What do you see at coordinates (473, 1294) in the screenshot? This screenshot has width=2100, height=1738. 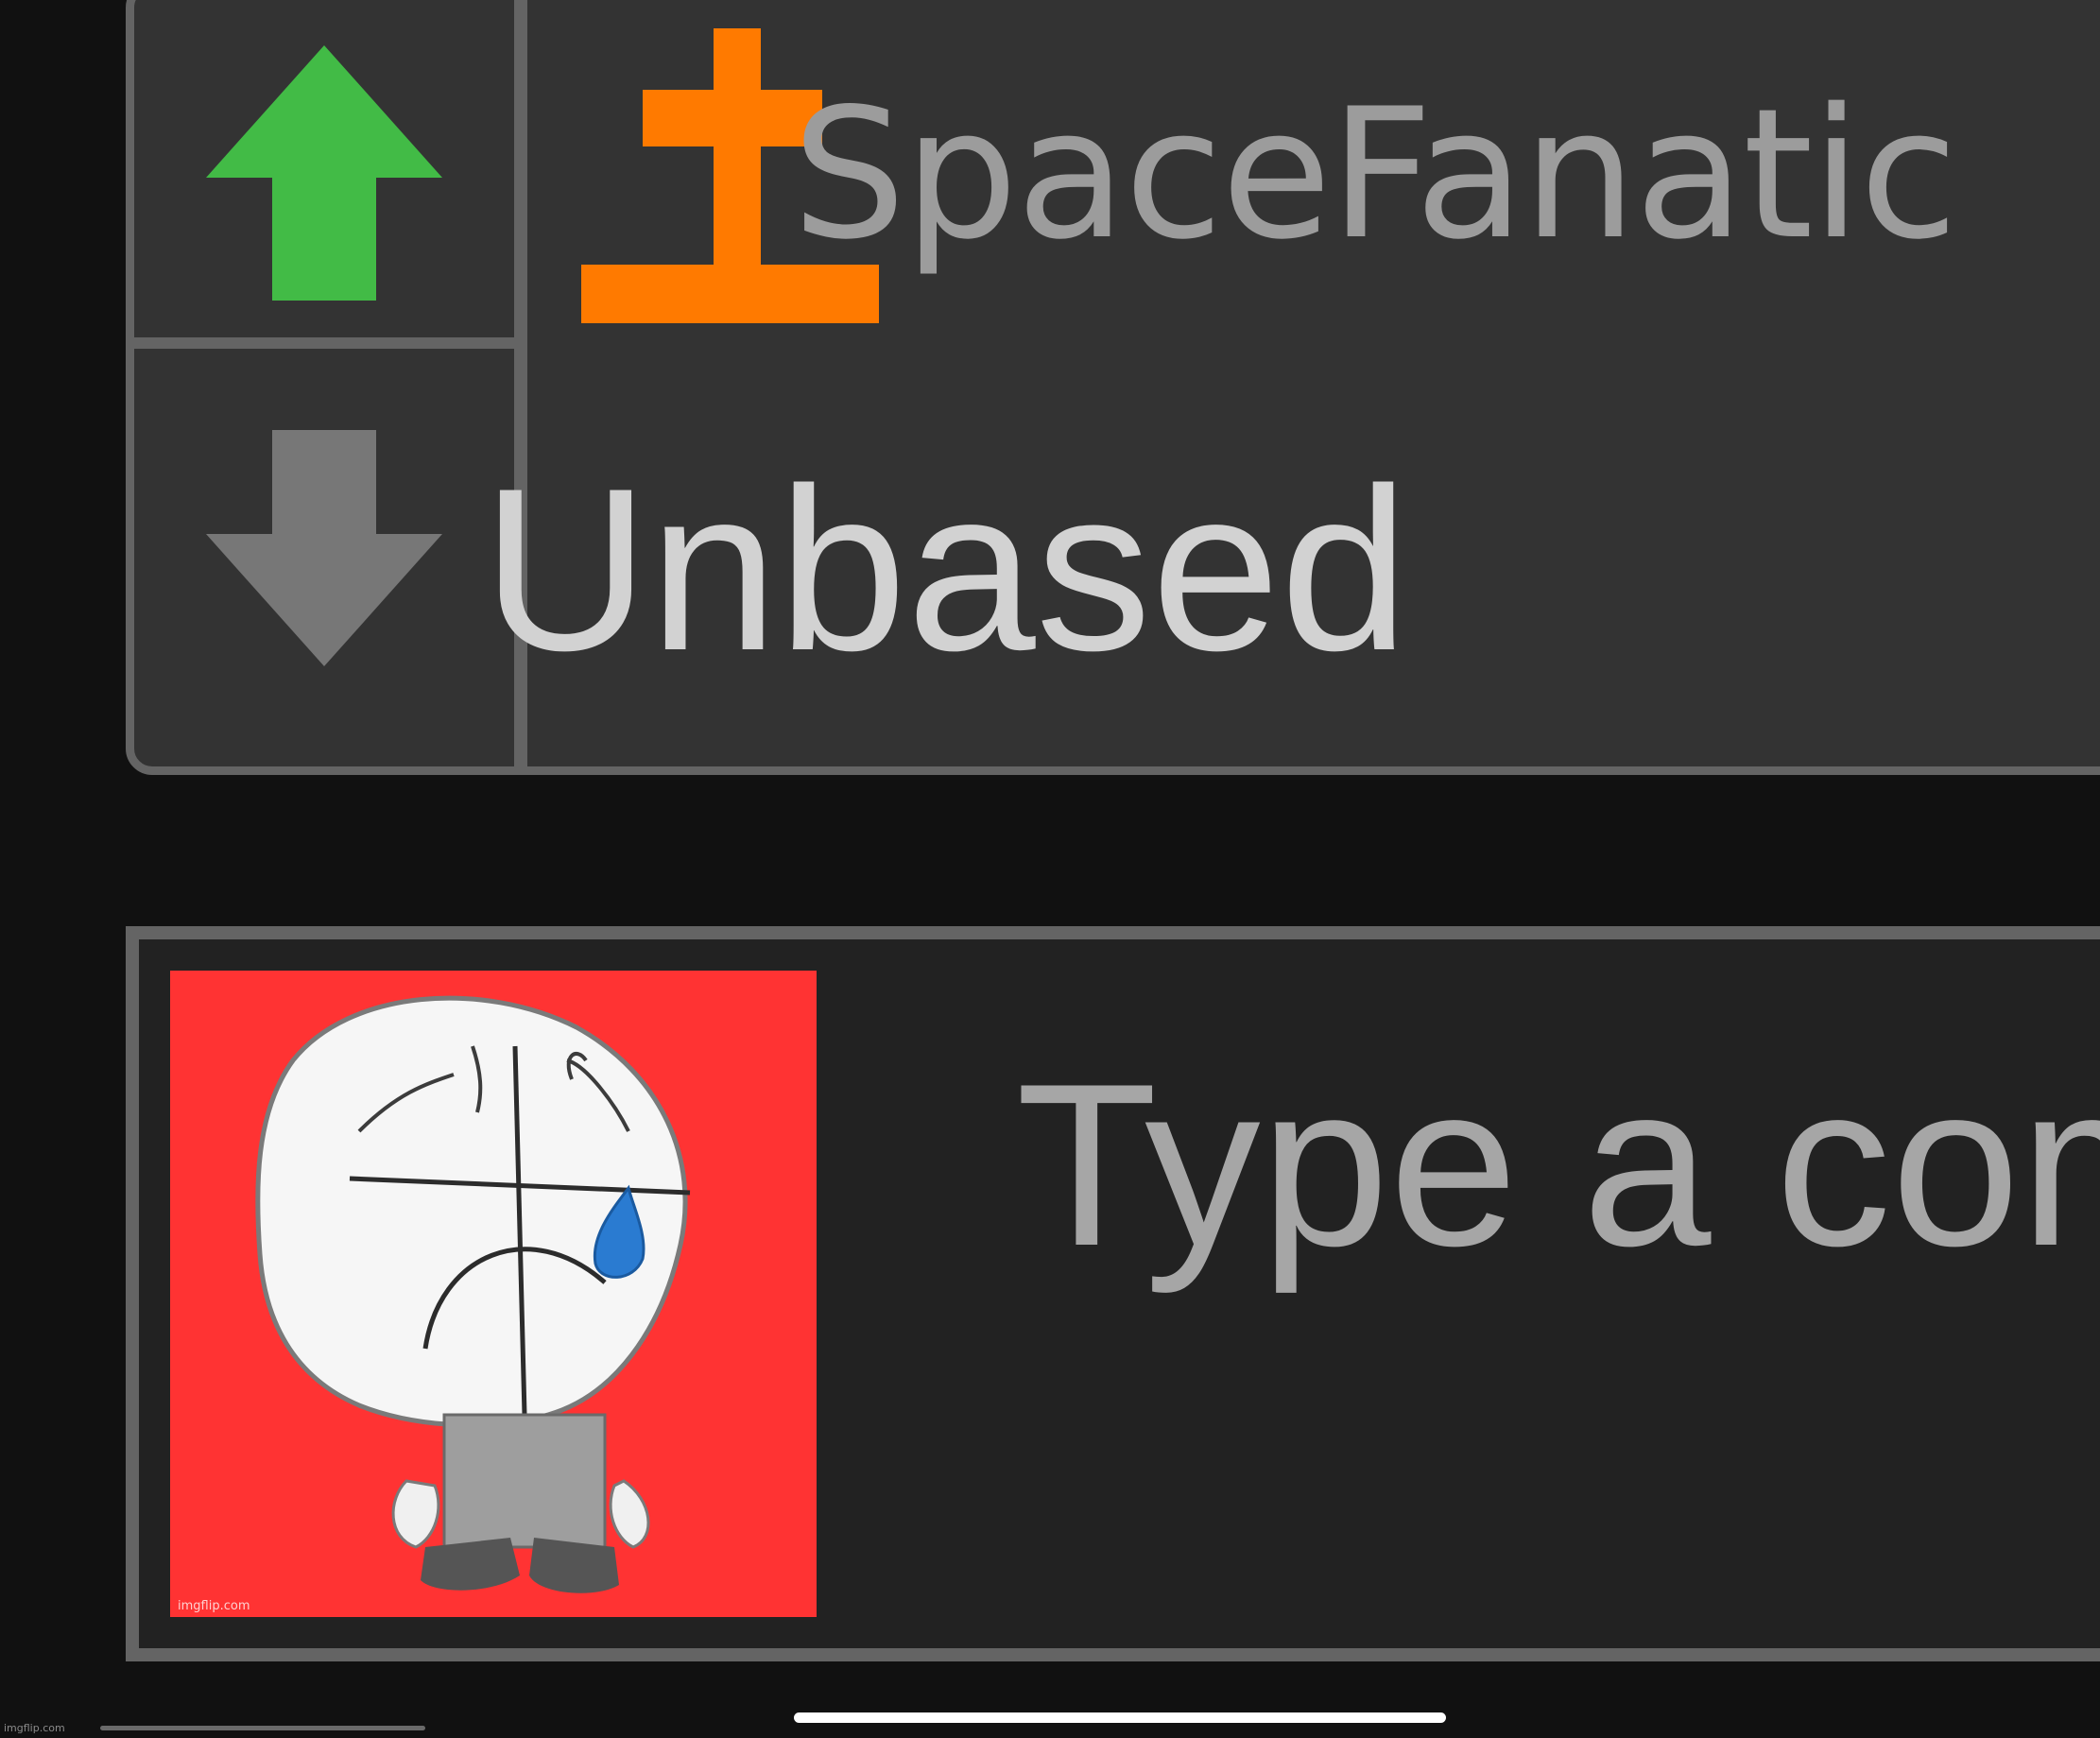 I see `sad-character-image` at bounding box center [473, 1294].